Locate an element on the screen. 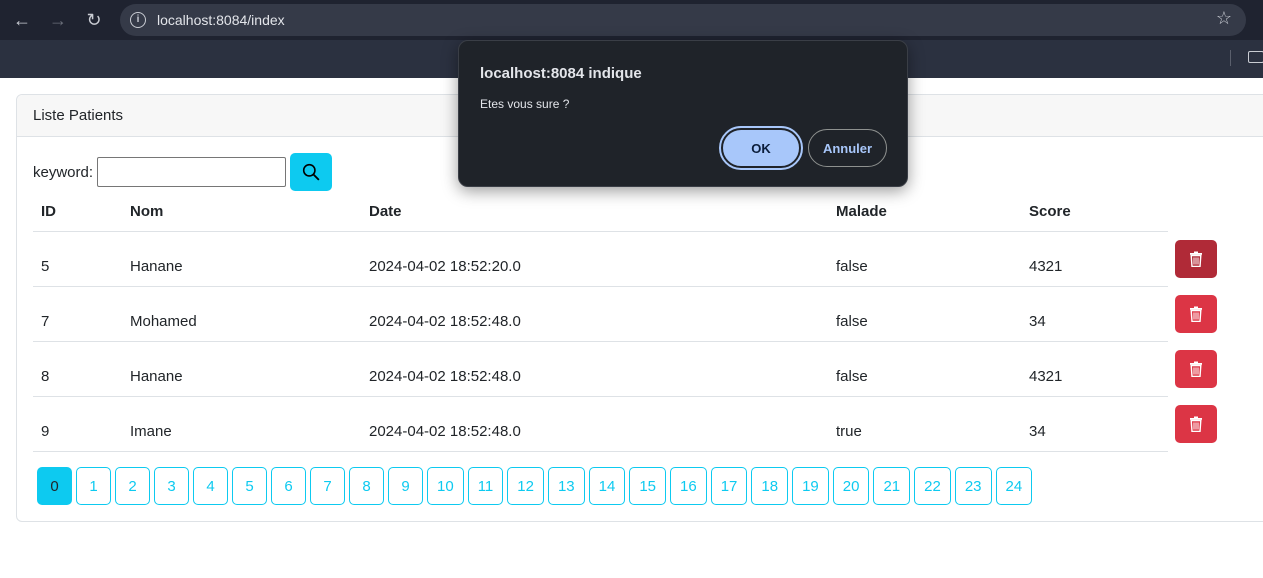  folder-icon is located at coordinates (1255, 57).